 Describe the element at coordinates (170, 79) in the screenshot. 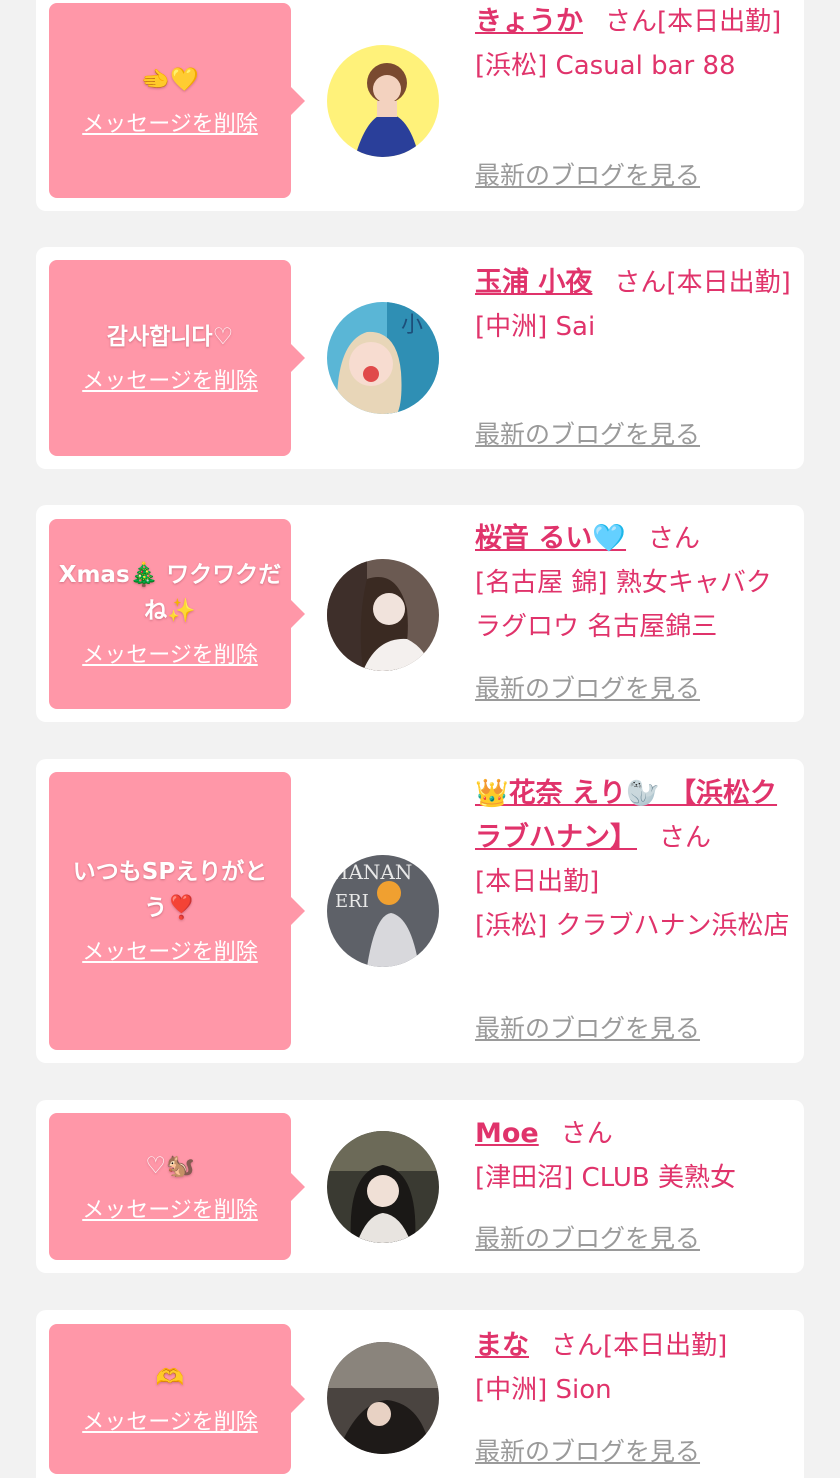

I see `message-text: 🫲💛` at that location.